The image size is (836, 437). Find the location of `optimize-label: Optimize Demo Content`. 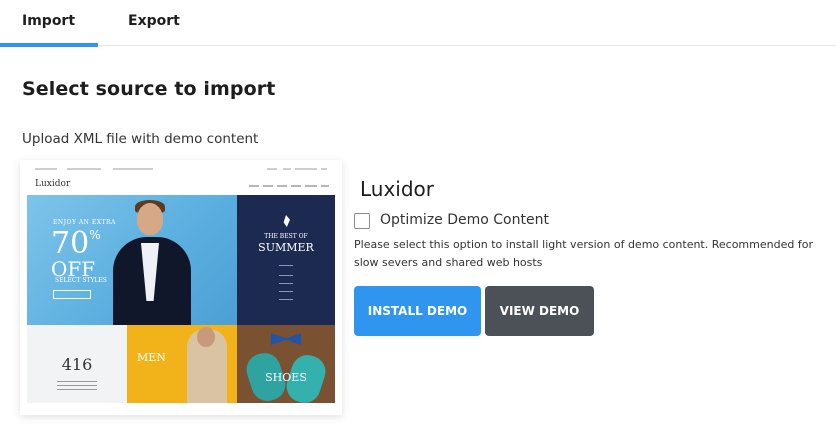

optimize-label: Optimize Demo Content is located at coordinates (464, 220).